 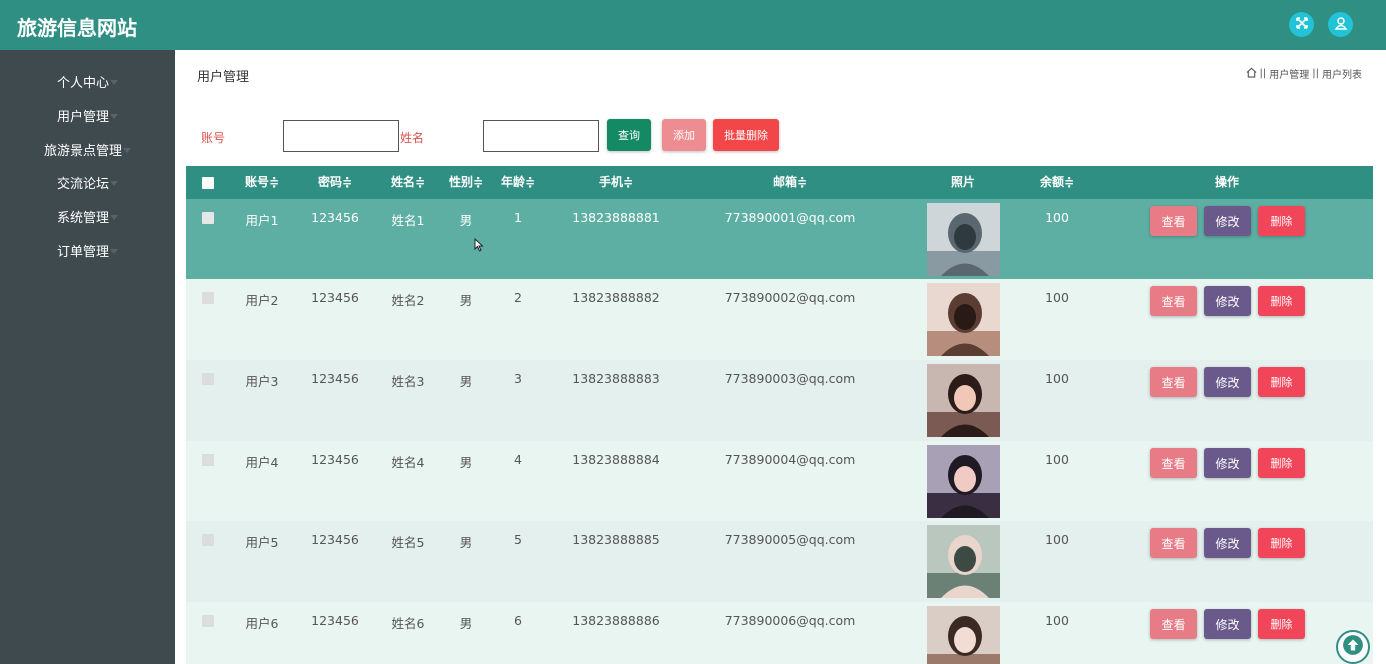 What do you see at coordinates (616, 297) in the screenshot?
I see `cell-phone: 13823888882` at bounding box center [616, 297].